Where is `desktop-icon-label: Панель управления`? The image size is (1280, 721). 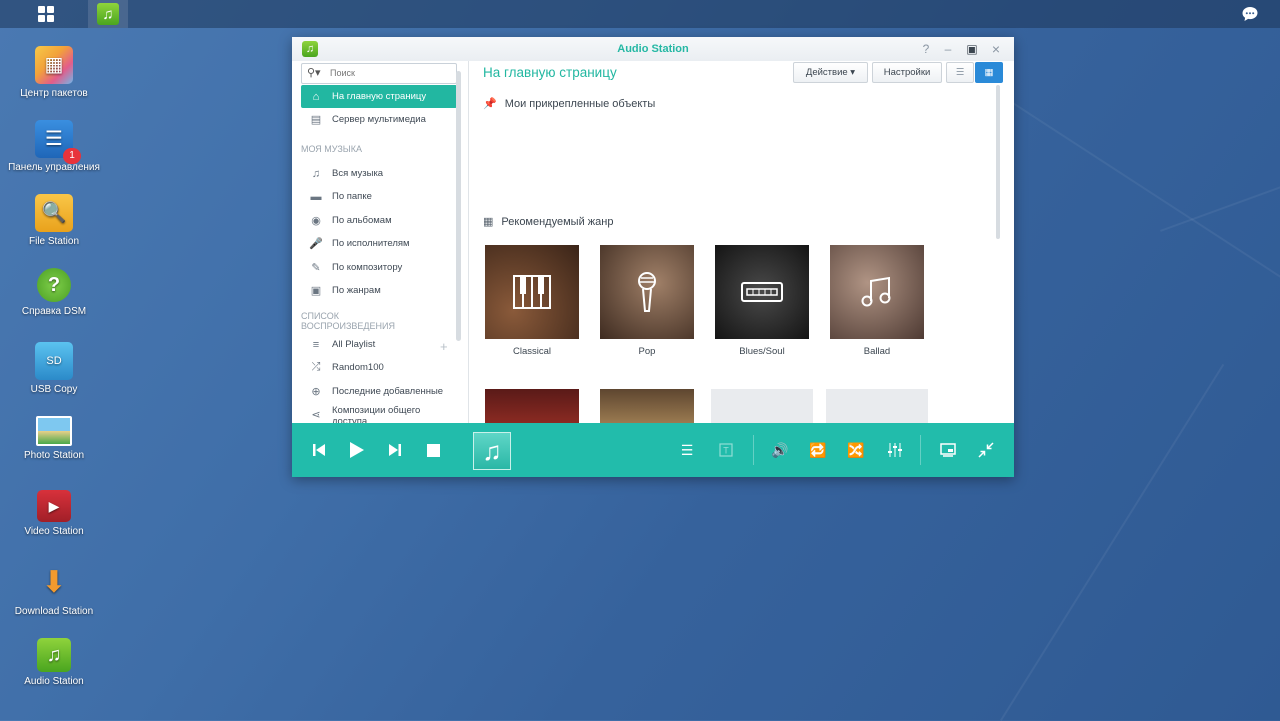
desktop-icon-label: Панель управления is located at coordinates (54, 167).